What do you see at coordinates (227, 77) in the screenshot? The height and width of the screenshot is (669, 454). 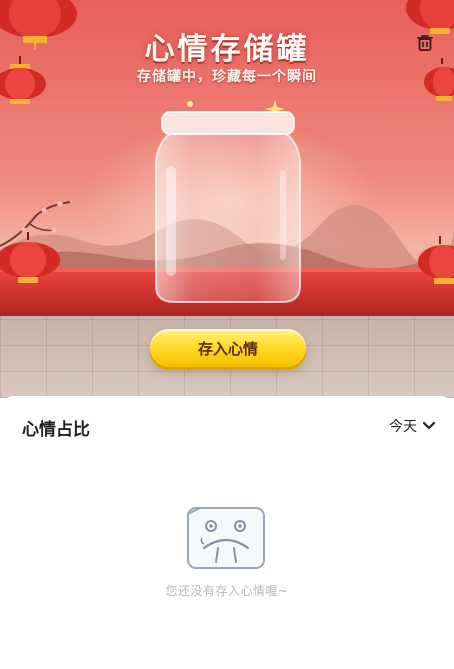 I see `page-subtitle: 存储罐中，珍藏每一个瞬间` at bounding box center [227, 77].